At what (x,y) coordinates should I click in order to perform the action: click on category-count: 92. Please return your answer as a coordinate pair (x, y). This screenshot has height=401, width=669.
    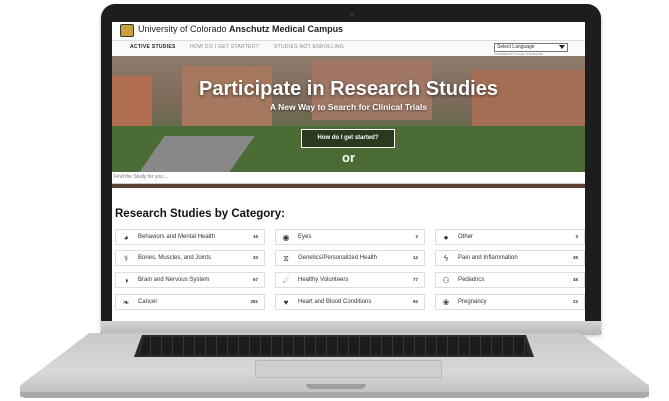
    Looking at the image, I should click on (415, 301).